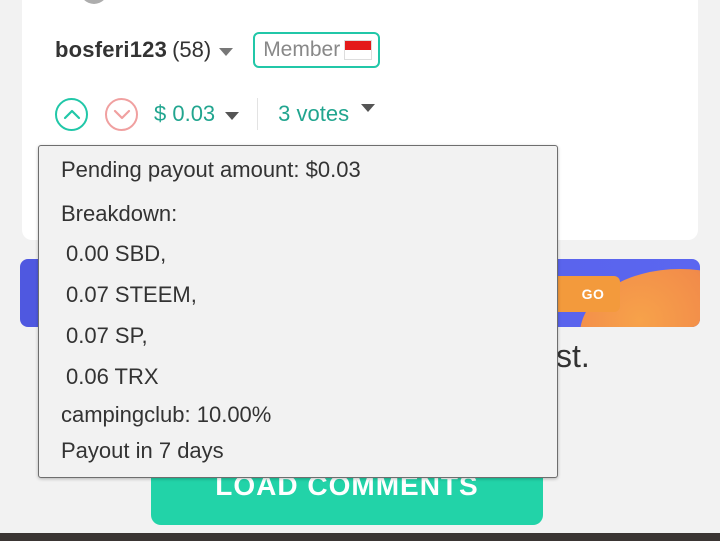 The height and width of the screenshot is (541, 720). What do you see at coordinates (185, 113) in the screenshot?
I see `payout-amount: $ 0.03` at bounding box center [185, 113].